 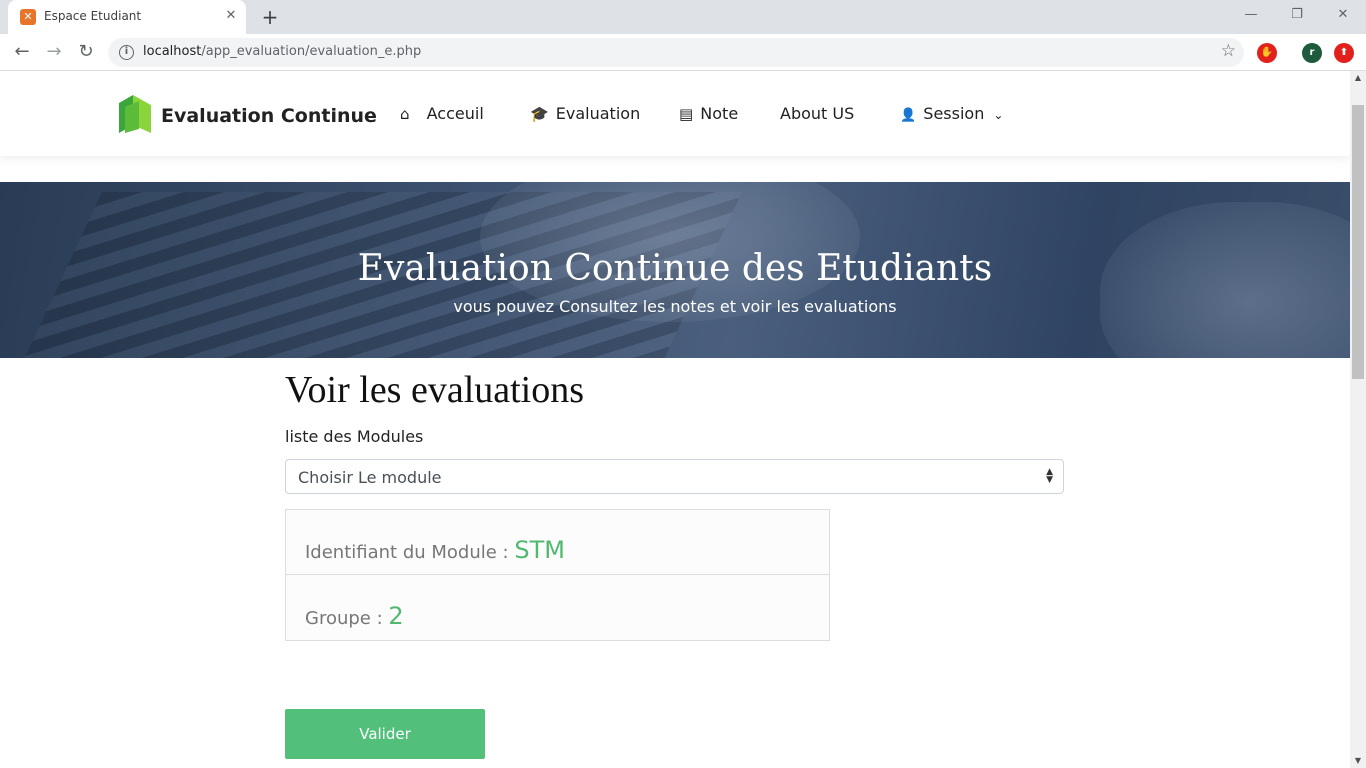 I want to click on module-select-label: liste des Modules, so click(x=354, y=436).